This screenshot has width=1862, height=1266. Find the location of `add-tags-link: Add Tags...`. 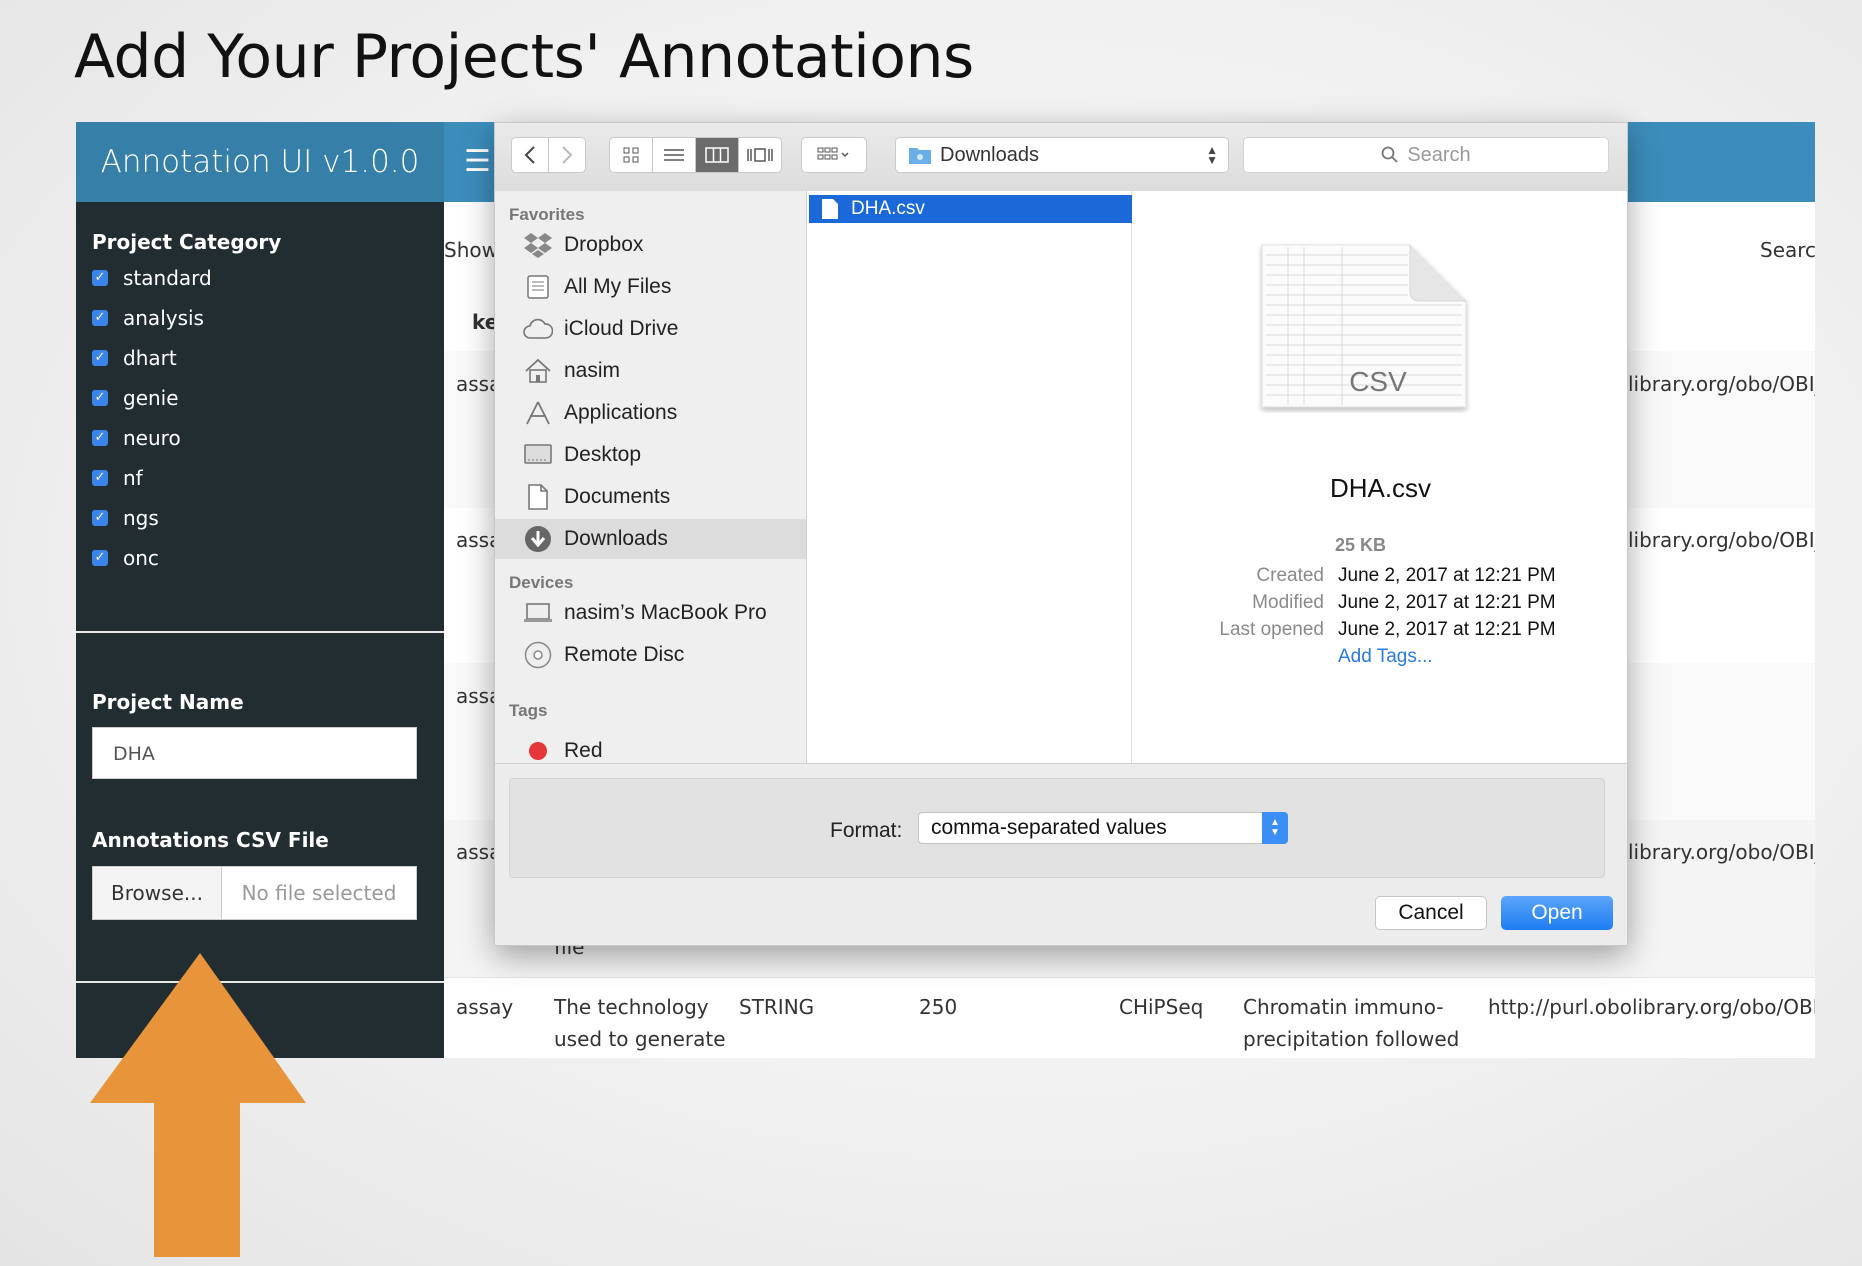

add-tags-link: Add Tags... is located at coordinates (1385, 657).